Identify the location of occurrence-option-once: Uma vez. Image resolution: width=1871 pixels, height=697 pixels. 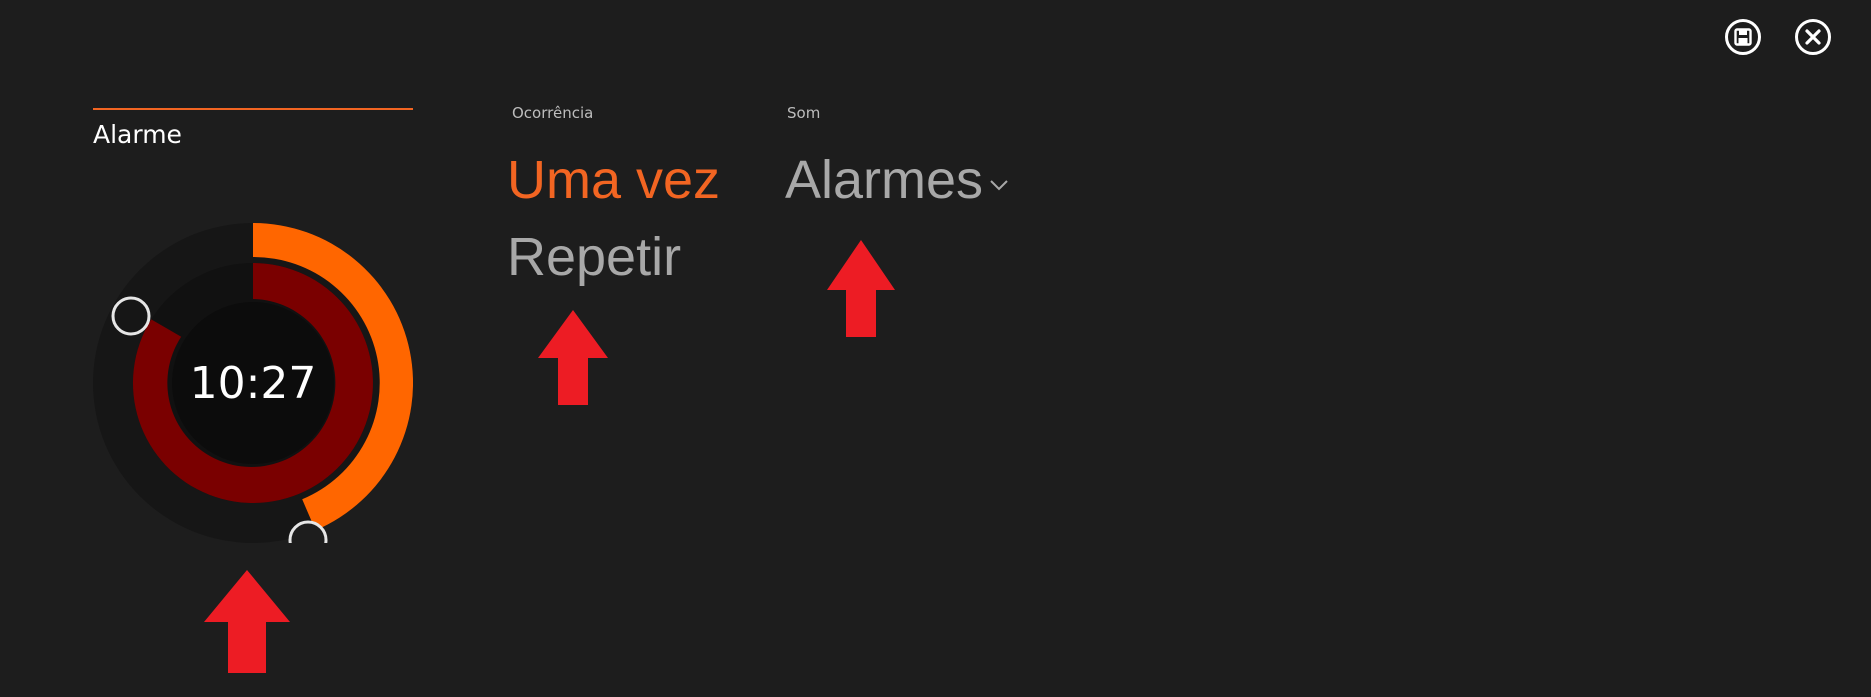
(613, 180).